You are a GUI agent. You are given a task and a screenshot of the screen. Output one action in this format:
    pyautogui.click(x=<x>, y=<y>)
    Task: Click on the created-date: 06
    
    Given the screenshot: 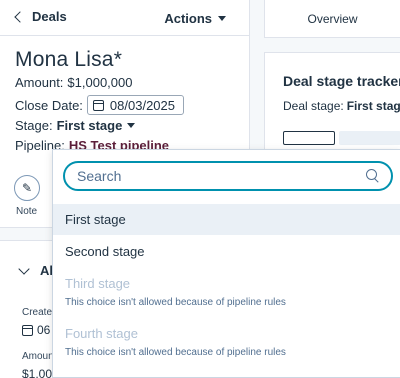 What is the action you would take?
    pyautogui.click(x=44, y=330)
    